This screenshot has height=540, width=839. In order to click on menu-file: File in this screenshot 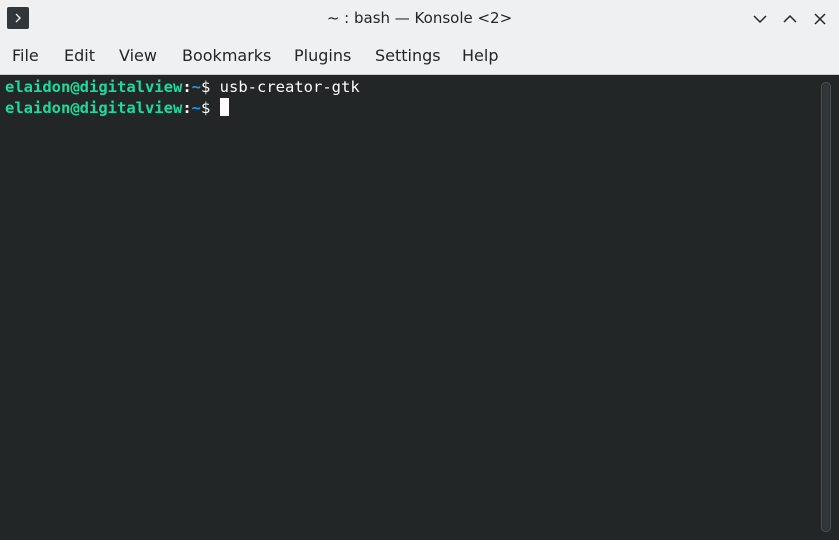, I will do `click(25, 55)`.